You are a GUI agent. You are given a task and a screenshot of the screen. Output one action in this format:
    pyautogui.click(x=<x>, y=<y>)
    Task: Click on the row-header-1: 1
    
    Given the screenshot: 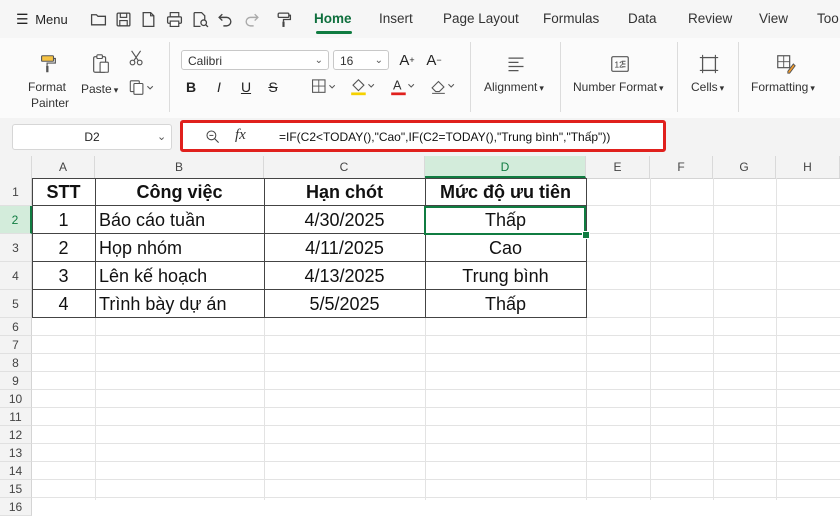 What is the action you would take?
    pyautogui.click(x=16, y=192)
    